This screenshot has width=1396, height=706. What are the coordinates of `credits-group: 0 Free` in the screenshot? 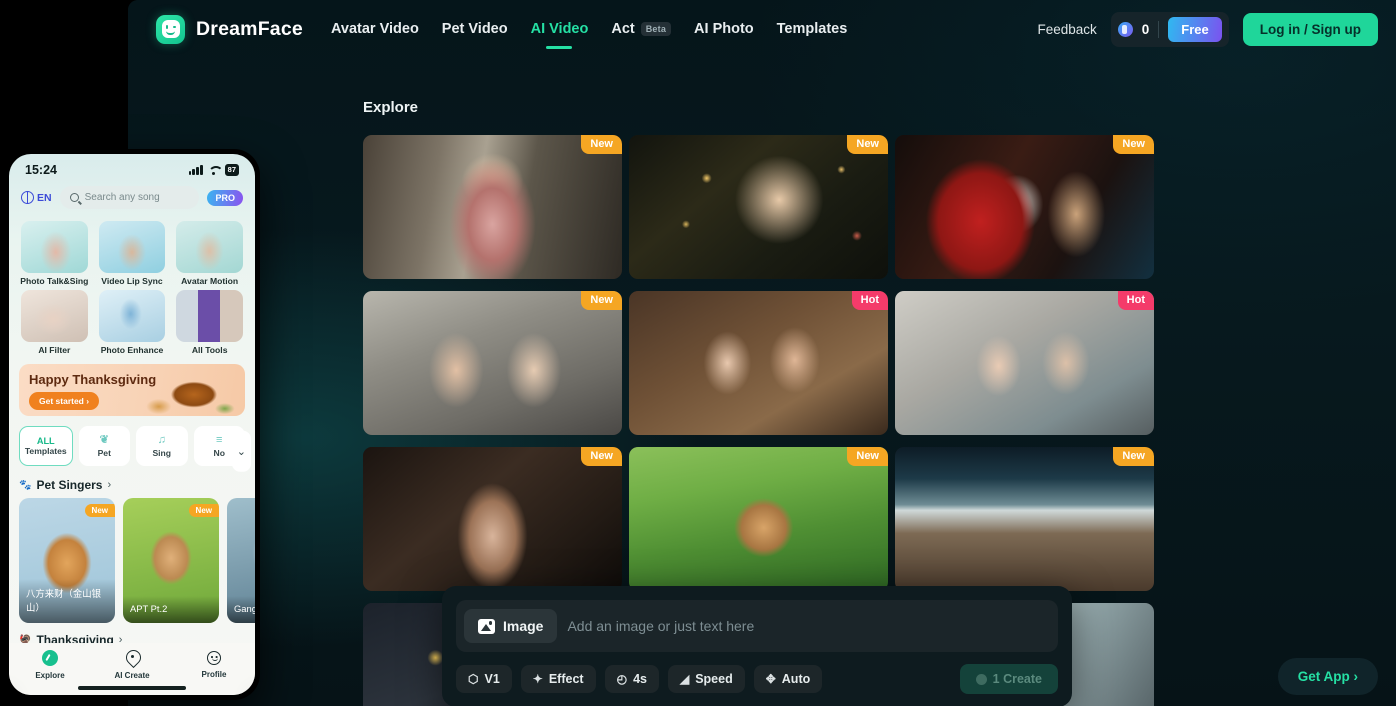 It's located at (1169, 29).